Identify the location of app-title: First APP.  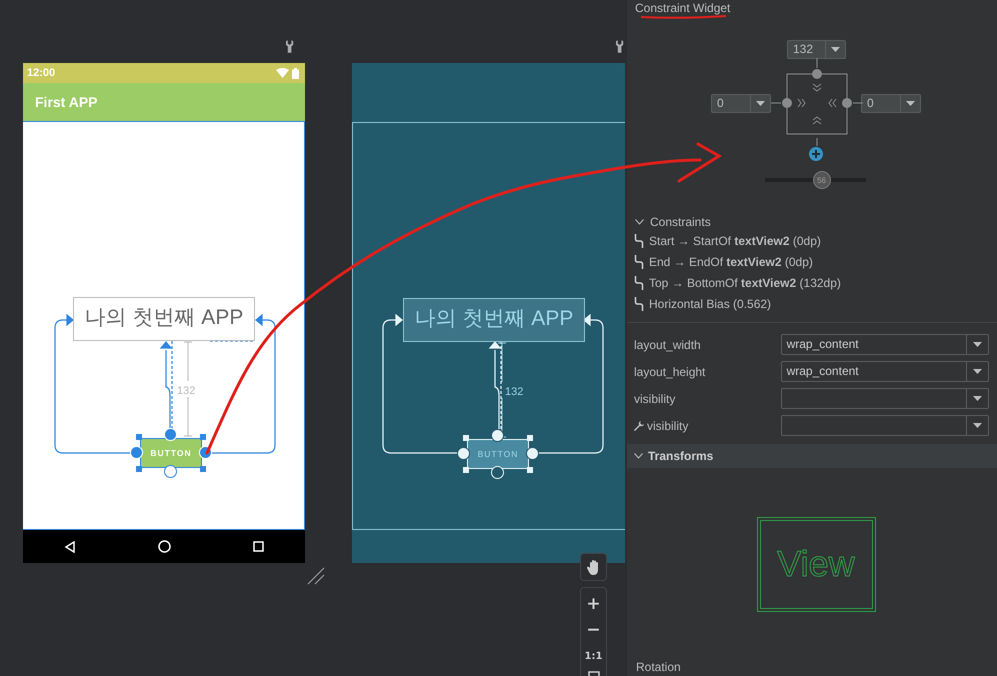
(66, 102).